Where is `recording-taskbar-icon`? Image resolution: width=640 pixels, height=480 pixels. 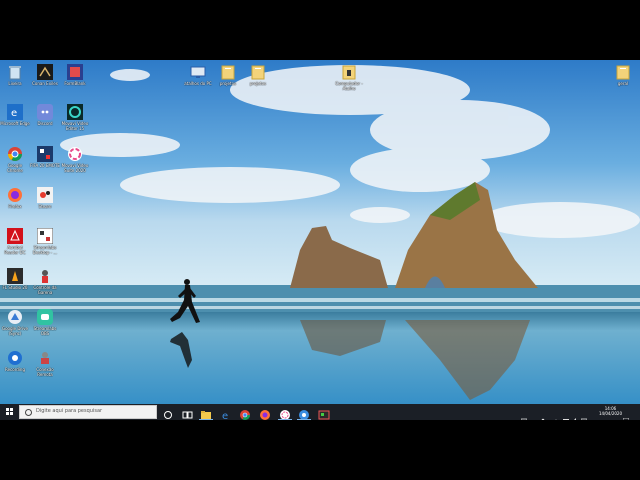 recording-taskbar-icon is located at coordinates (304, 413).